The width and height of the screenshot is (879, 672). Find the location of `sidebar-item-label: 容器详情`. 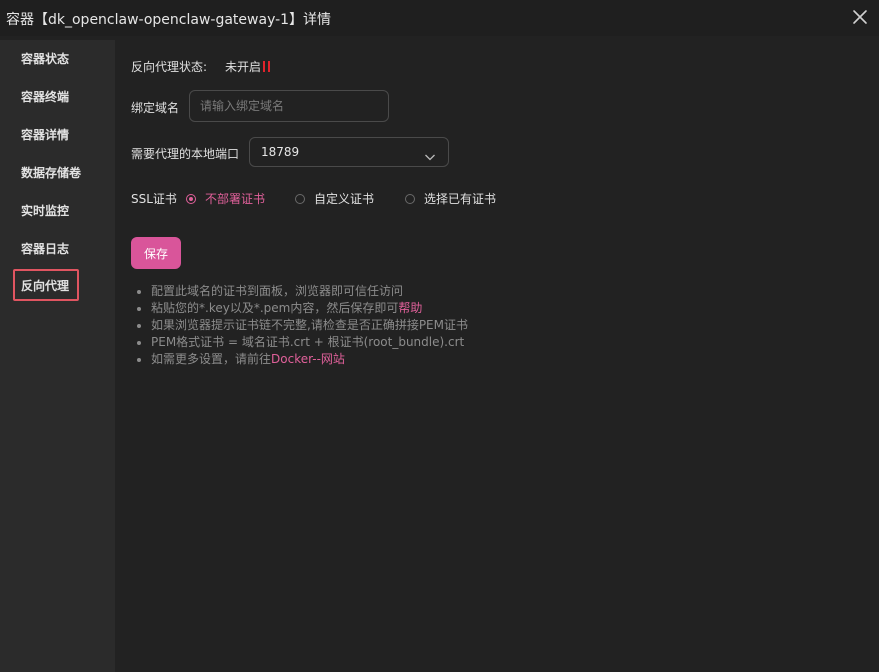

sidebar-item-label: 容器详情 is located at coordinates (45, 134).